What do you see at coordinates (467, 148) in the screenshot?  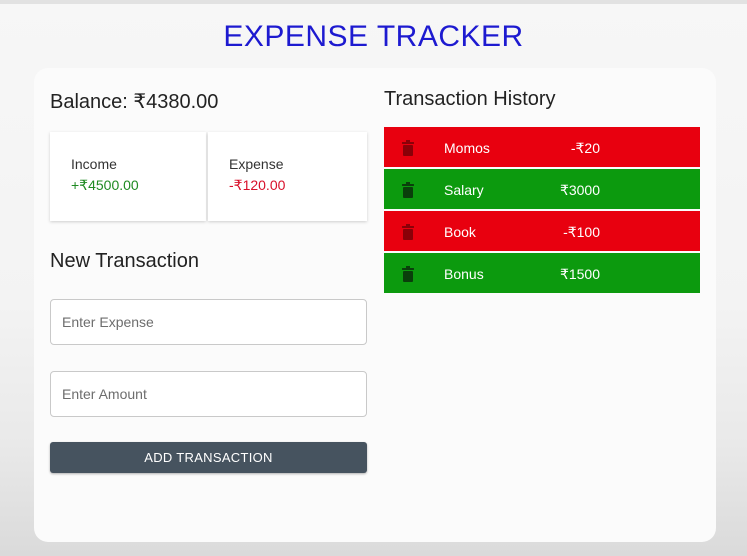 I see `transaction-name: Momos` at bounding box center [467, 148].